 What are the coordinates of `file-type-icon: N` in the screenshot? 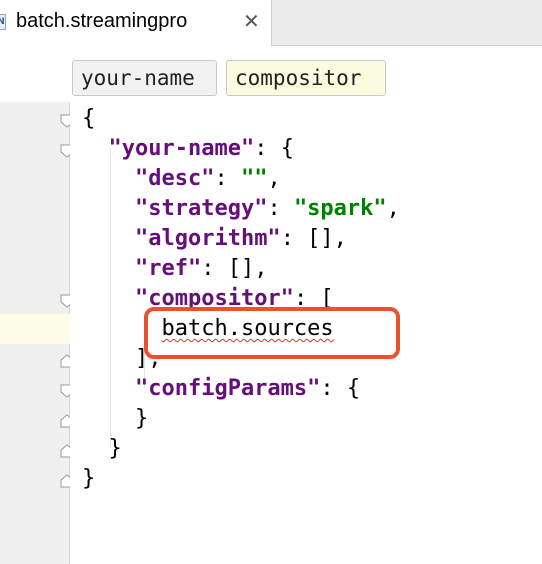 It's located at (3, 22).